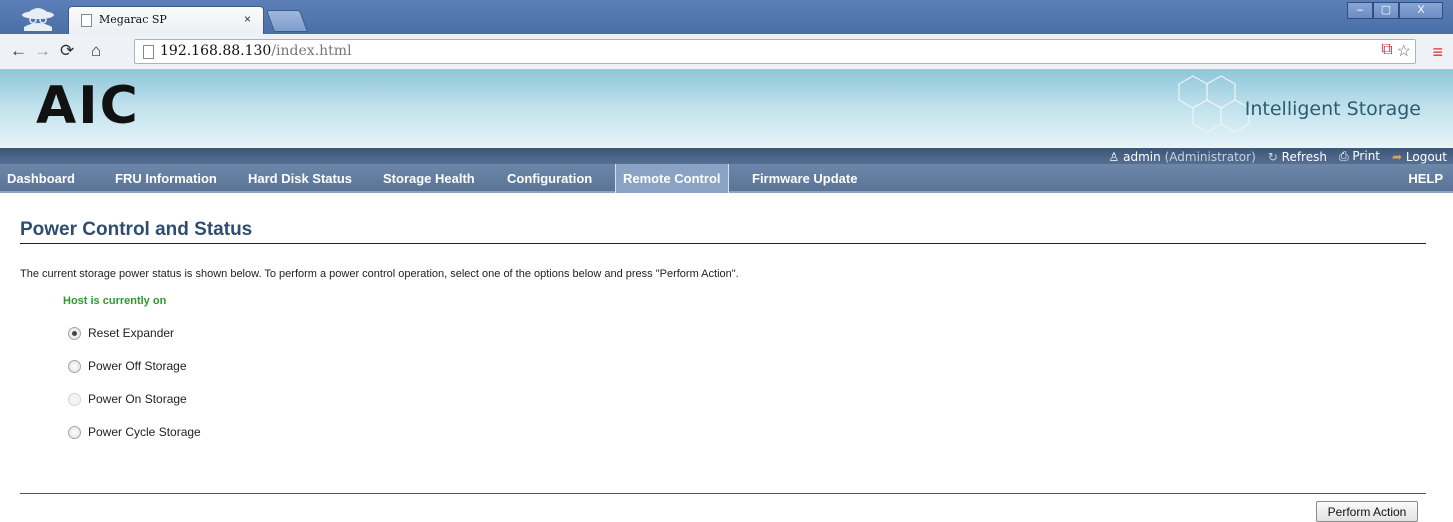 This screenshot has width=1453, height=522. What do you see at coordinates (723, 493) in the screenshot?
I see `bottom-divider` at bounding box center [723, 493].